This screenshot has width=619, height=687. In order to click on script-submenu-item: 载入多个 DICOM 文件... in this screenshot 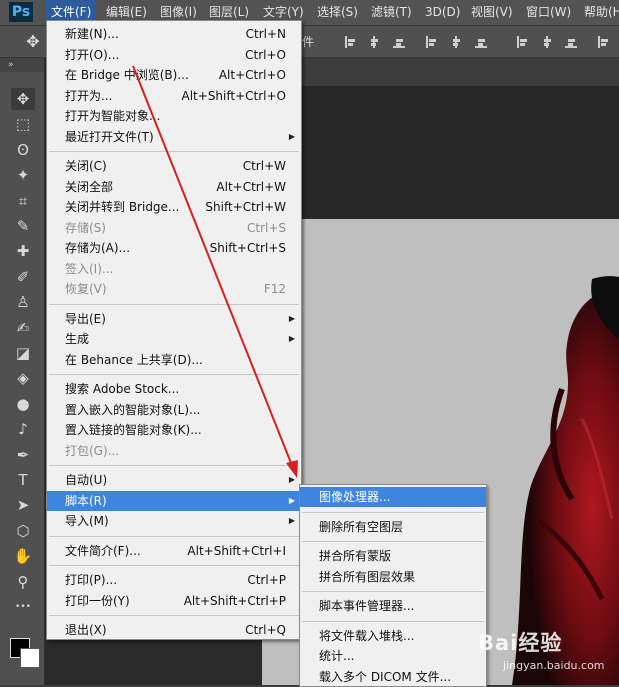, I will do `click(393, 677)`.